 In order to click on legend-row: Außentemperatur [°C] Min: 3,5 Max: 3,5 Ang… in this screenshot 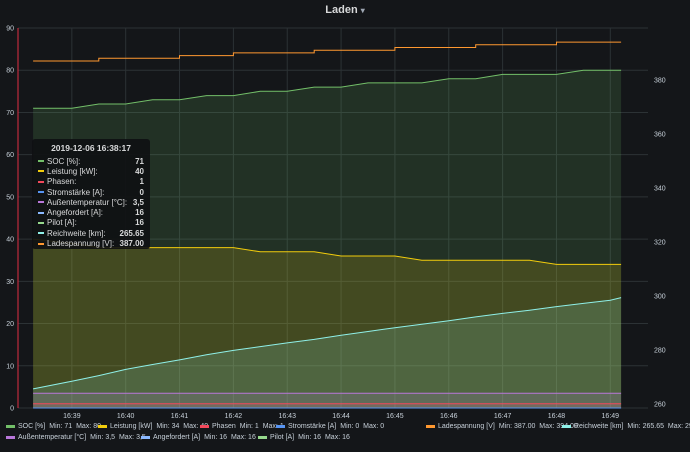, I will do `click(348, 439)`.